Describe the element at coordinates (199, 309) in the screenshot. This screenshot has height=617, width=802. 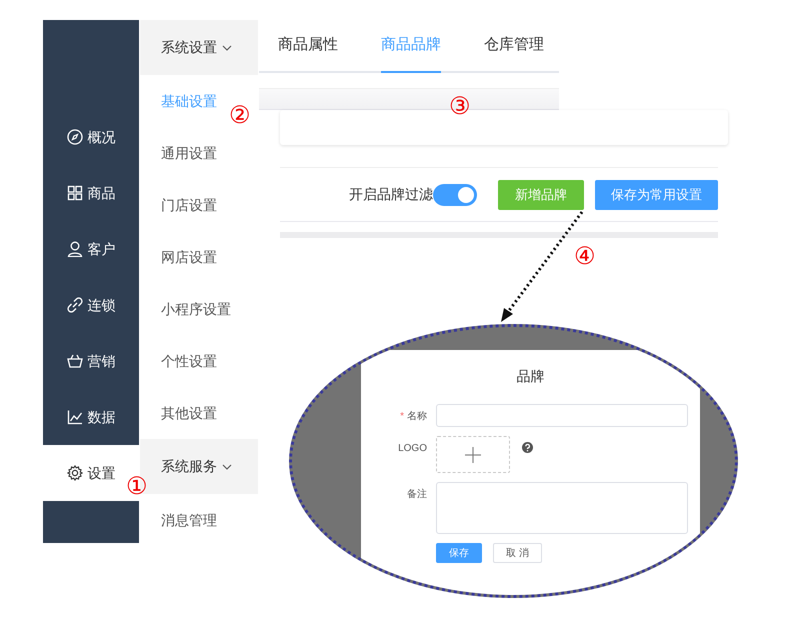
I see `submenu-item: 小程序设置` at that location.